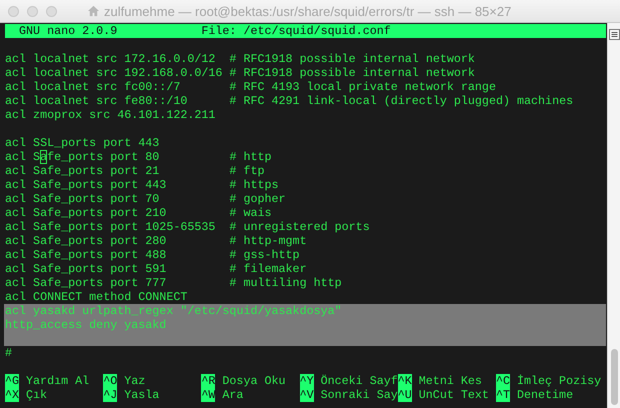  What do you see at coordinates (135, 171) in the screenshot?
I see `code-line: acl Safe_ports port 21 # ftp` at bounding box center [135, 171].